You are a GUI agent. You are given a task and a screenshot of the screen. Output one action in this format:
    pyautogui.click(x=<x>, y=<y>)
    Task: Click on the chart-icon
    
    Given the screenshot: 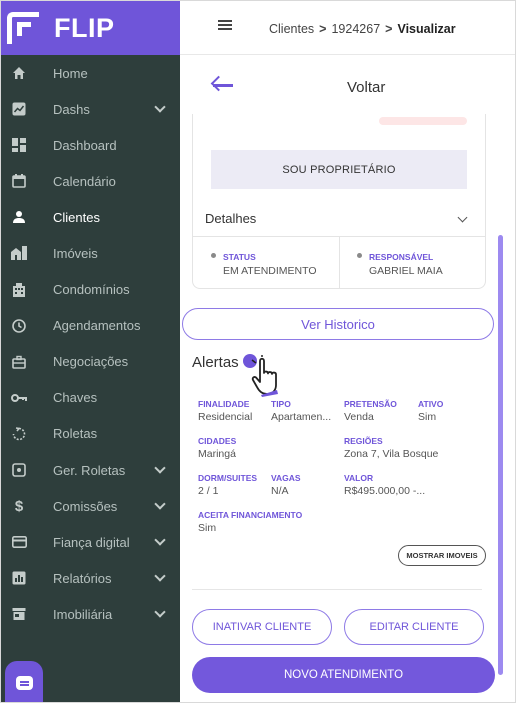 What is the action you would take?
    pyautogui.click(x=19, y=109)
    